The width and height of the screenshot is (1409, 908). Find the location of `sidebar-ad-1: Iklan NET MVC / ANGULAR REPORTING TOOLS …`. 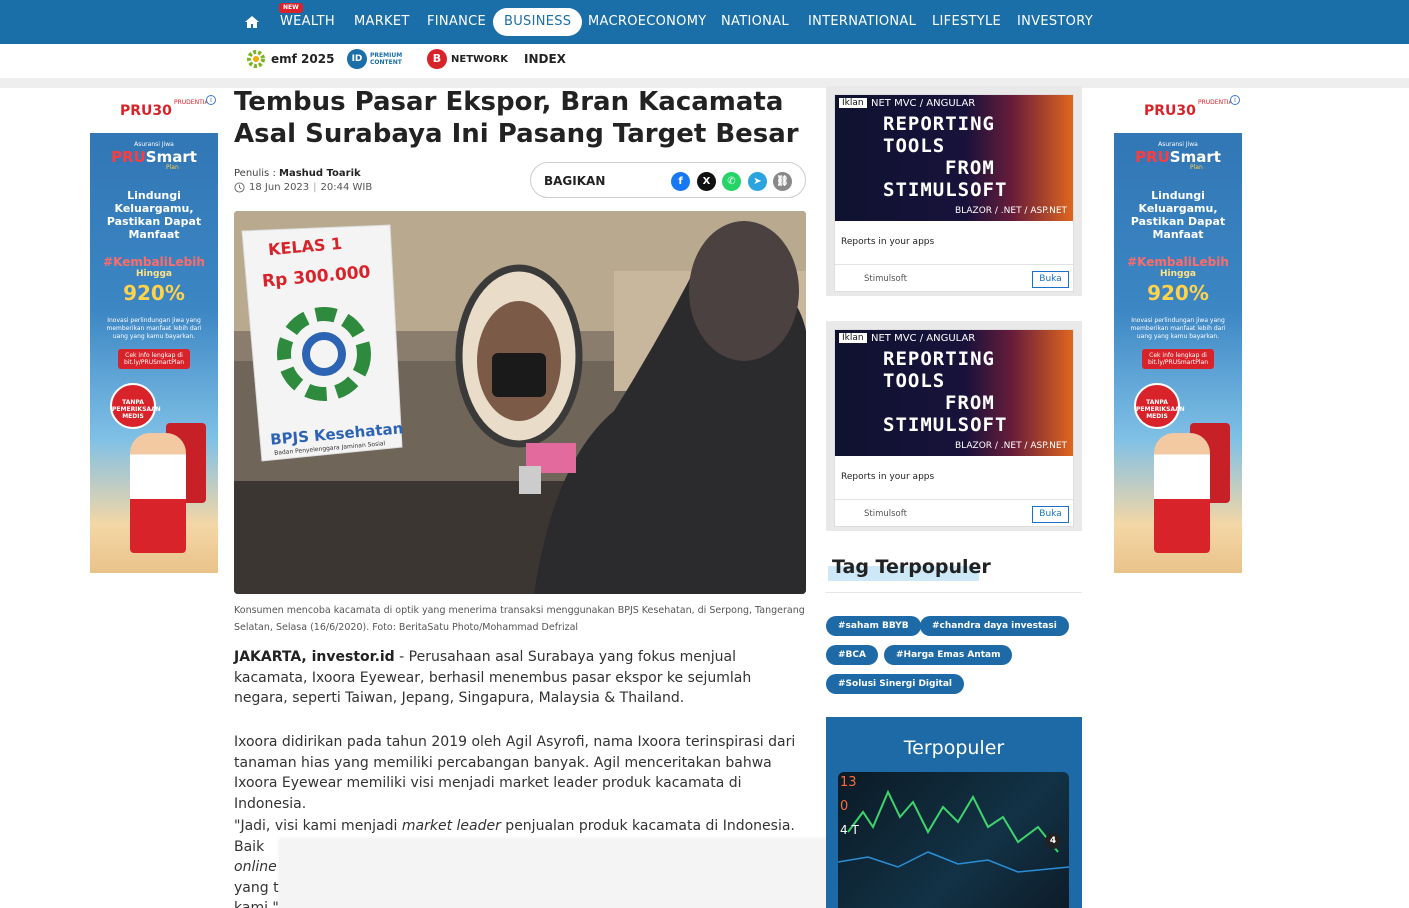

sidebar-ad-1: Iklan NET MVC / ANGULAR REPORTING TOOLS … is located at coordinates (954, 191).